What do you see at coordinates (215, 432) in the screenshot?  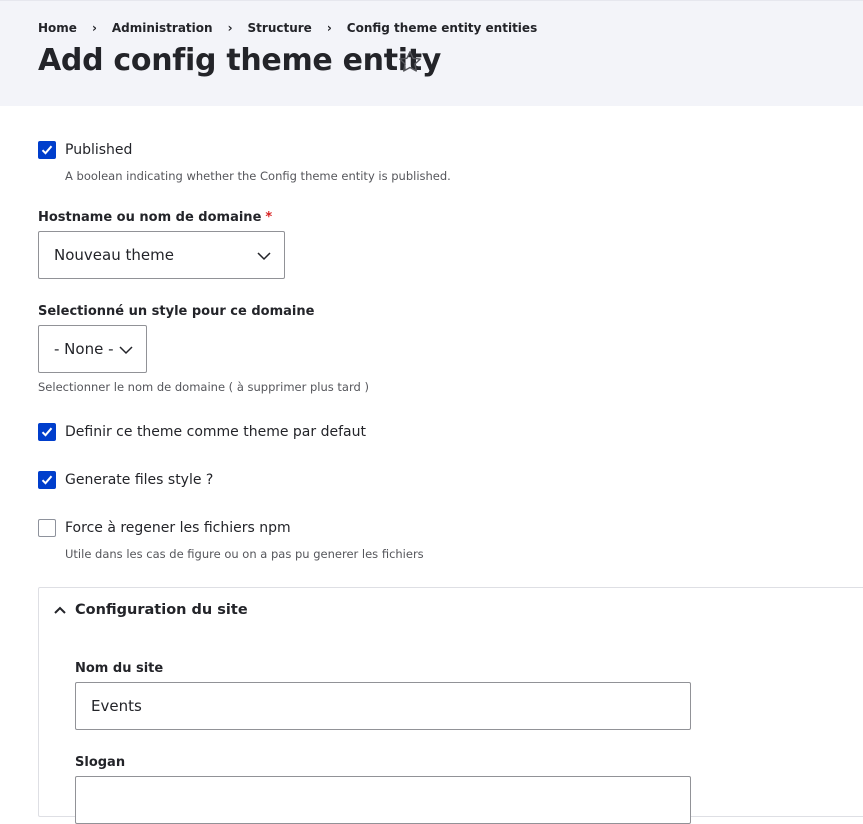 I see `default-theme-label: Definir ce theme comme theme par defaut` at bounding box center [215, 432].